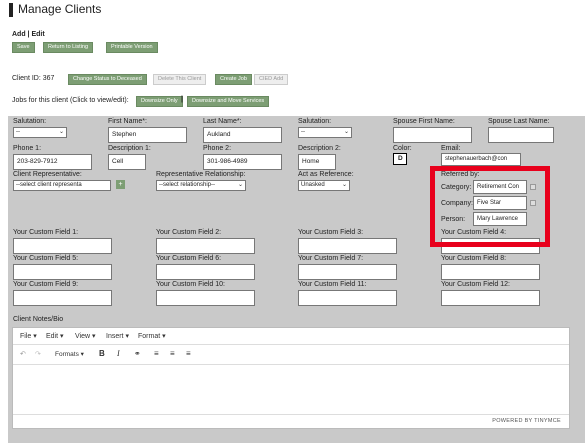 The height and width of the screenshot is (443, 585). I want to click on custom-field-8-input, so click(490, 272).